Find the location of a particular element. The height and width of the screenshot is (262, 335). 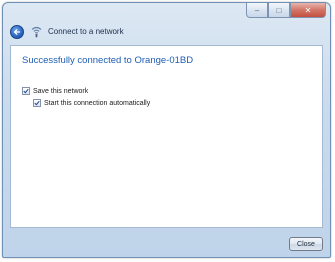

window-title: Connect to a network is located at coordinates (86, 31).